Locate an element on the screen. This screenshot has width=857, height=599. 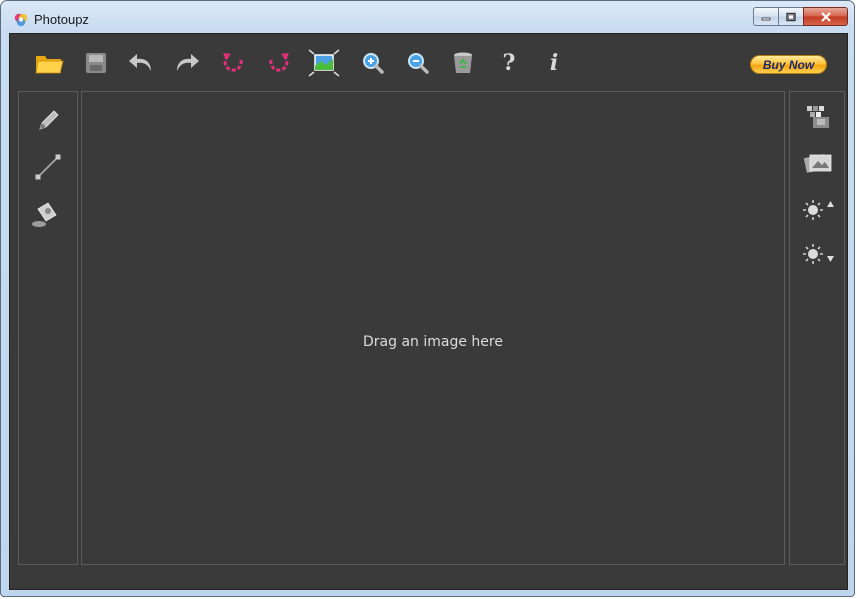
left-tool-panel is located at coordinates (48, 328).